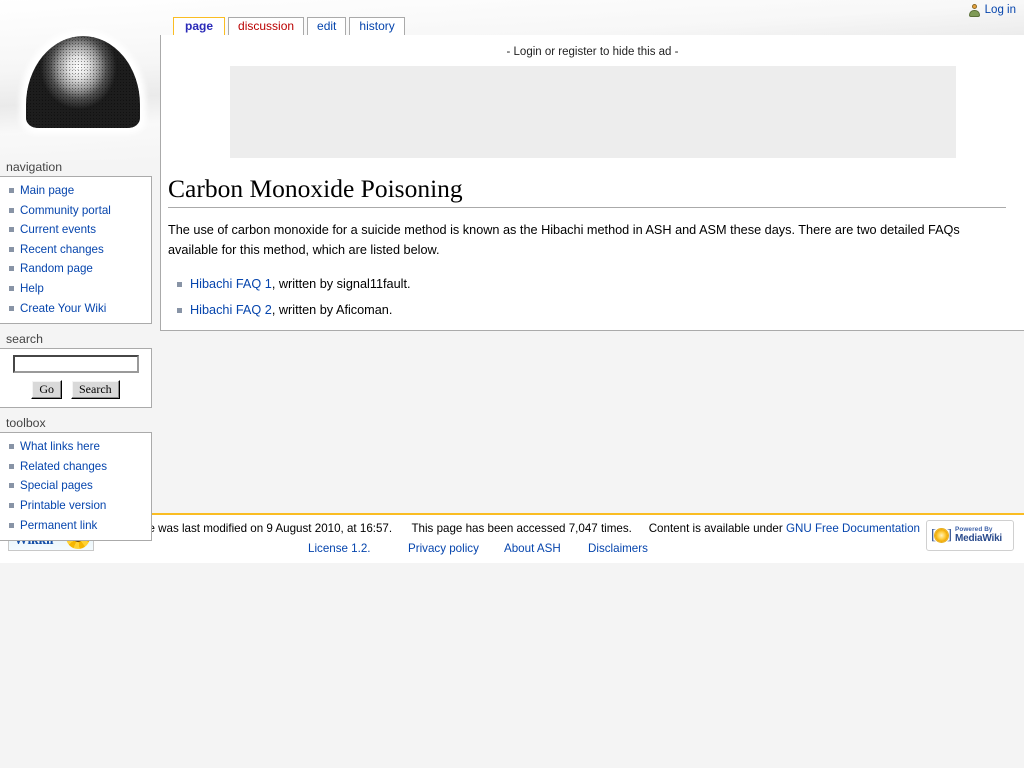 The height and width of the screenshot is (768, 1024). What do you see at coordinates (34, 167) in the screenshot?
I see `navigation-heading: navigation` at bounding box center [34, 167].